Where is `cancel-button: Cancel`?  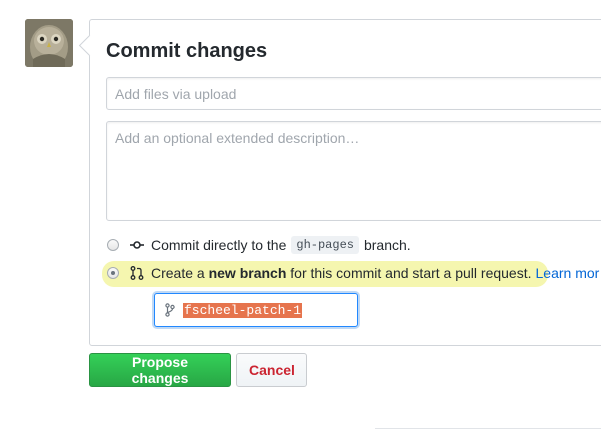 cancel-button: Cancel is located at coordinates (271, 370).